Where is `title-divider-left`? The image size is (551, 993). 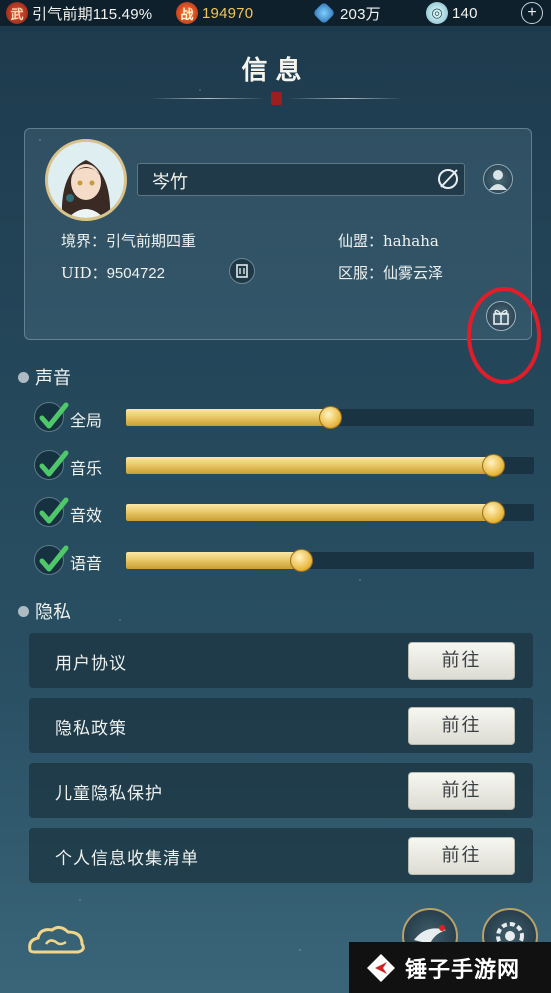
title-divider-left is located at coordinates (207, 98).